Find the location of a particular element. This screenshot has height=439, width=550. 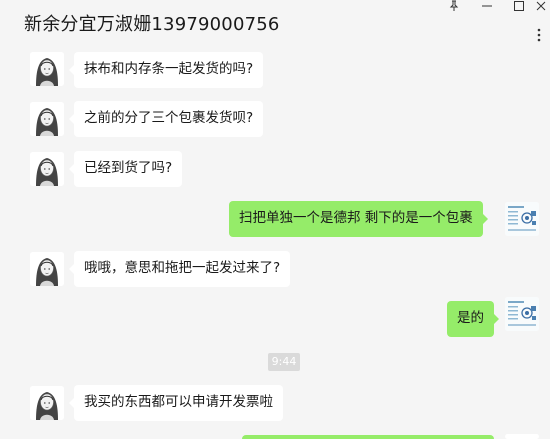

message-bubble-self: 扫把单独一个是德邦 剩下的是一个包裹 is located at coordinates (358, 219).